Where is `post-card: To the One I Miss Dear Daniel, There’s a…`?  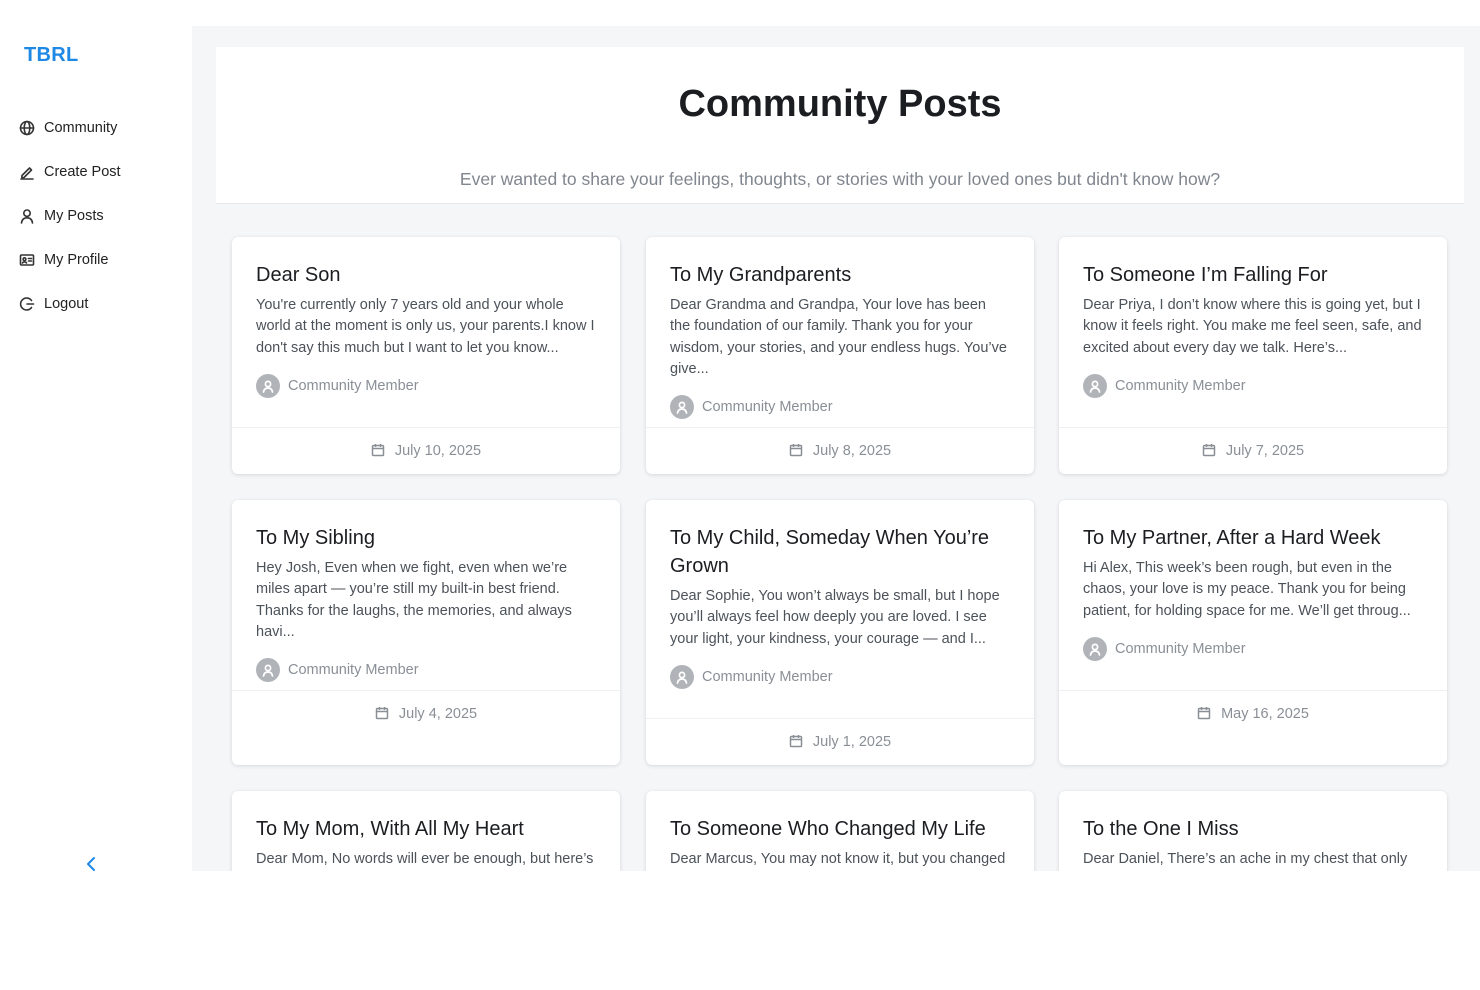
post-card: To the One I Miss Dear Daniel, There’s a… is located at coordinates (1253, 831).